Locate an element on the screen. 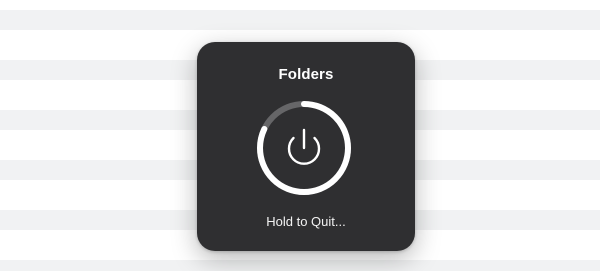 The width and height of the screenshot is (600, 271). power-icon is located at coordinates (304, 146).